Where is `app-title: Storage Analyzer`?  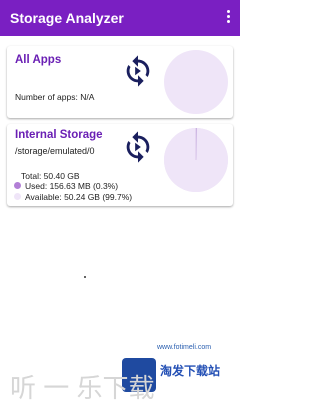 app-title: Storage Analyzer is located at coordinates (67, 18).